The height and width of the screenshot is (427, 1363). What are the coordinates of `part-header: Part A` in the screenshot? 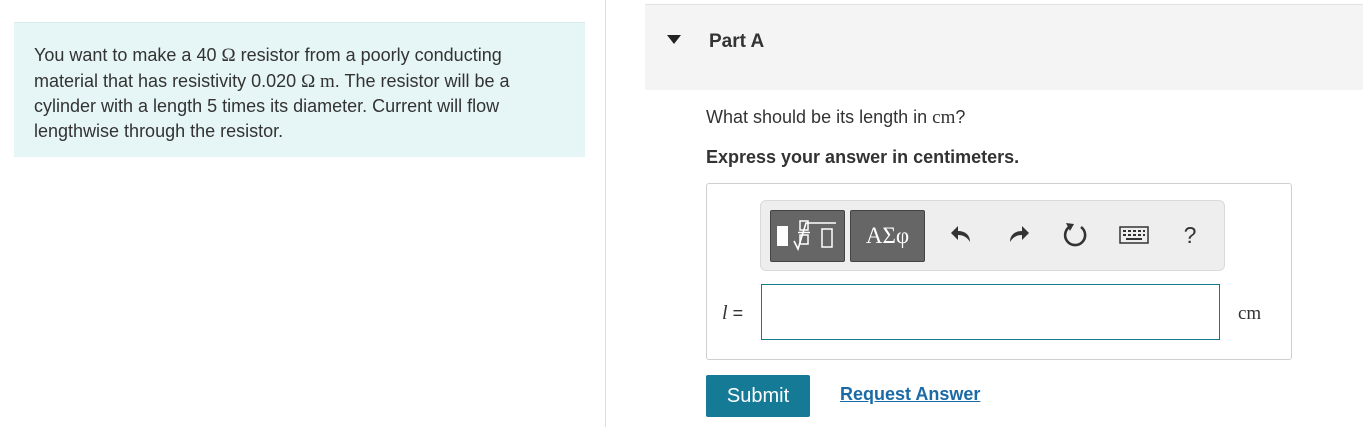 It's located at (1004, 47).